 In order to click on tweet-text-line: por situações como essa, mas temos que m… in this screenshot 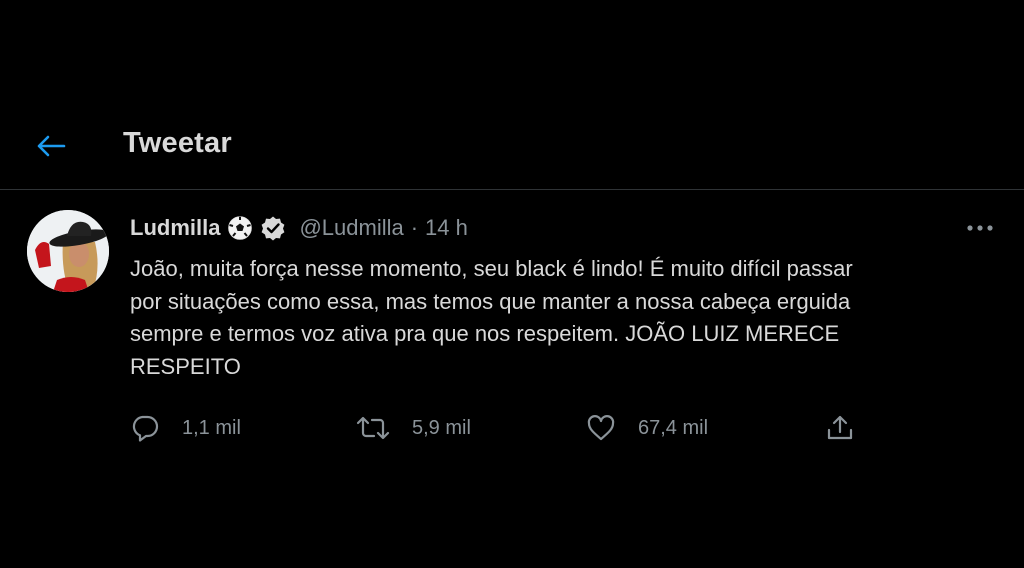, I will do `click(490, 301)`.